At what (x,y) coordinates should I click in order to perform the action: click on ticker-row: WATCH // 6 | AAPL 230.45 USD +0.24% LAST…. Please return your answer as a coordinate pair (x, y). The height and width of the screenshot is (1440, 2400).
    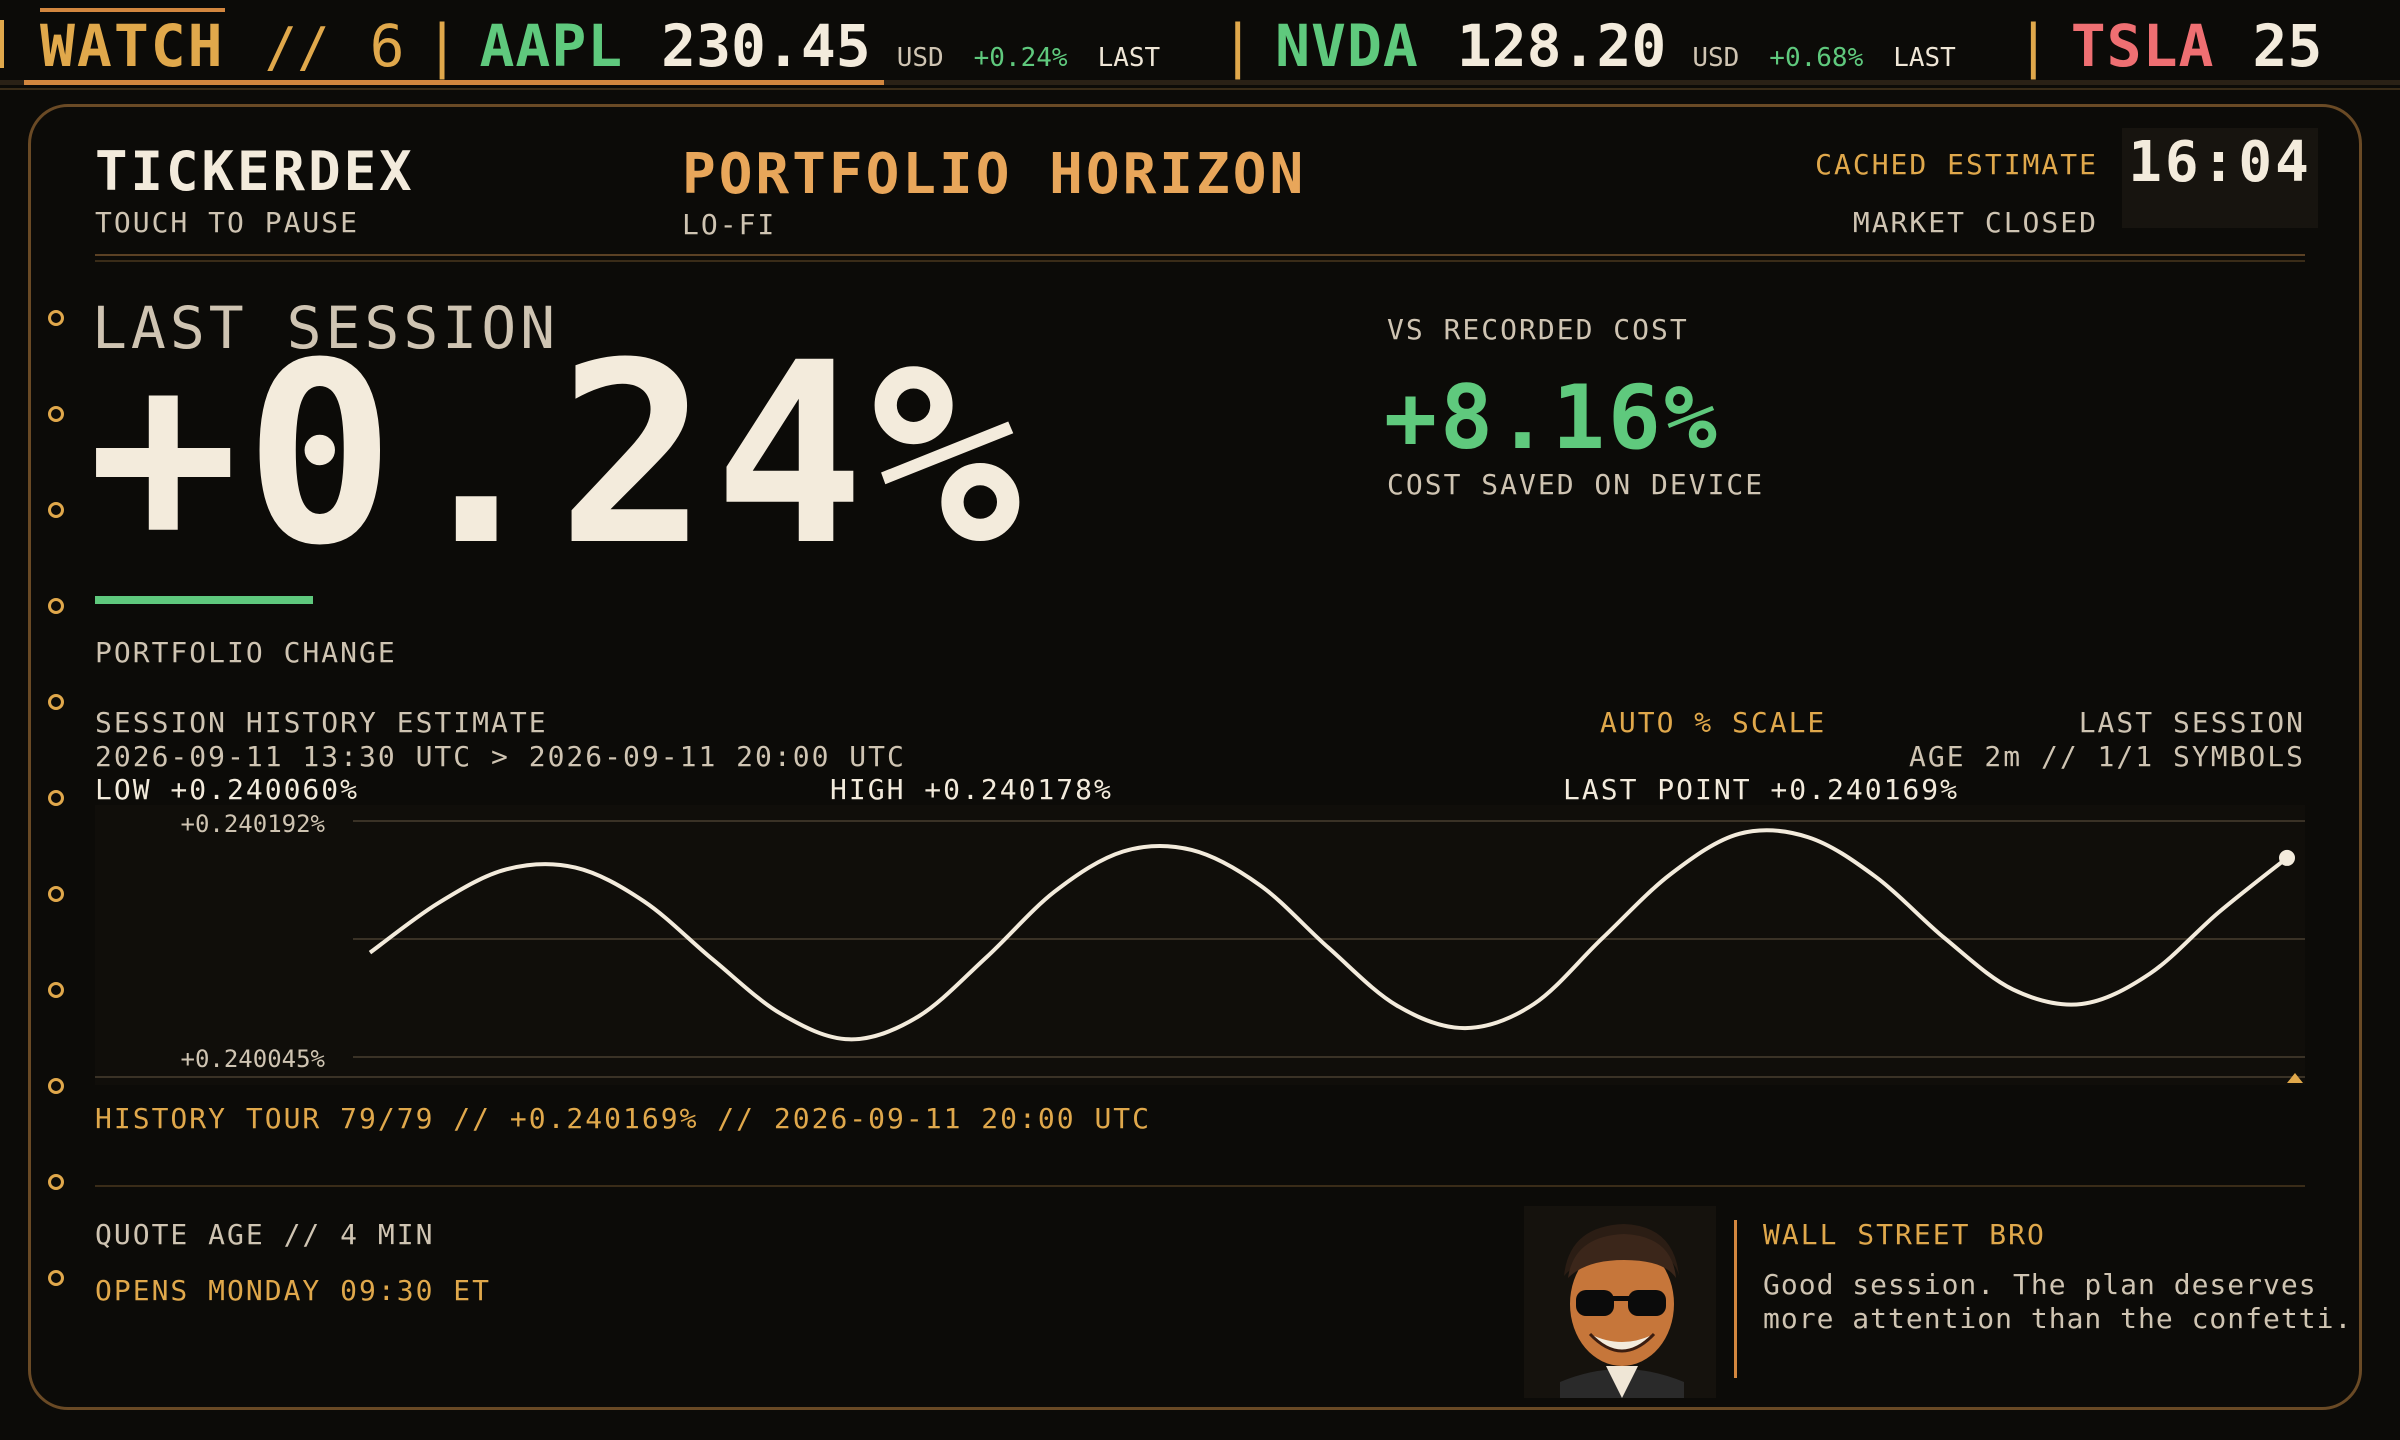
    Looking at the image, I should click on (1174, 44).